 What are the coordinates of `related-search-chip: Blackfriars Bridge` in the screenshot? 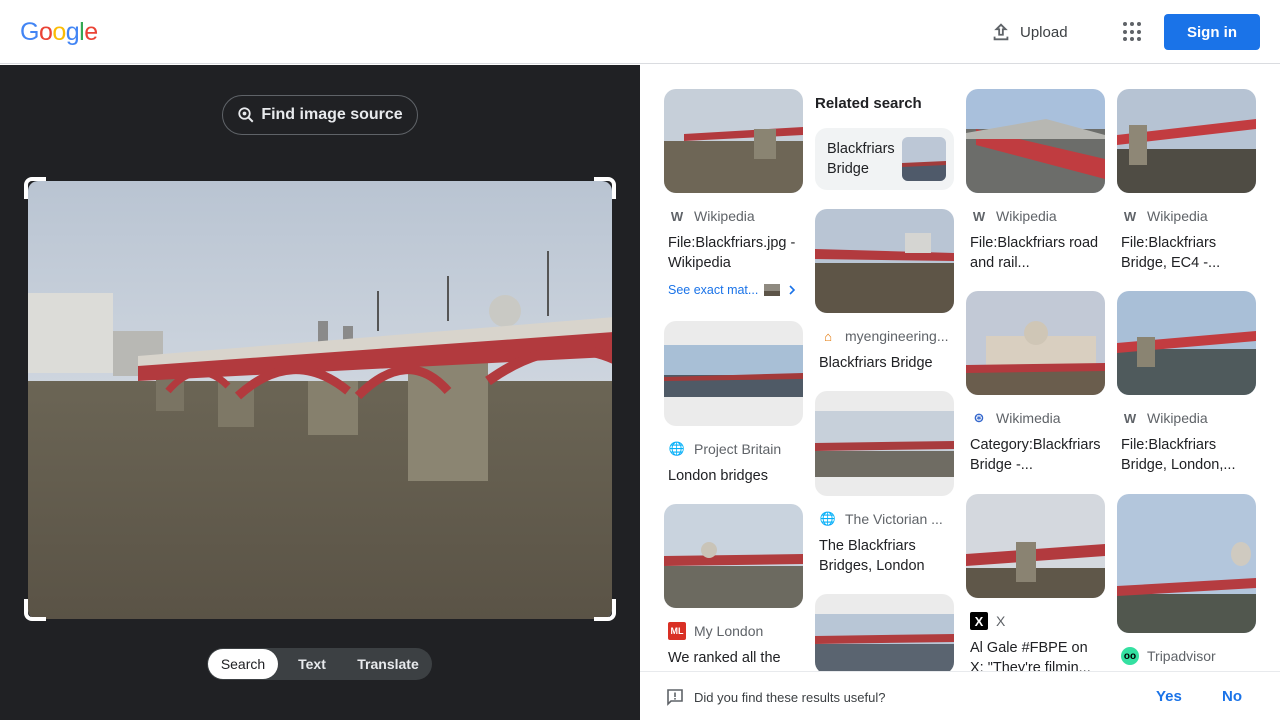 It's located at (884, 159).